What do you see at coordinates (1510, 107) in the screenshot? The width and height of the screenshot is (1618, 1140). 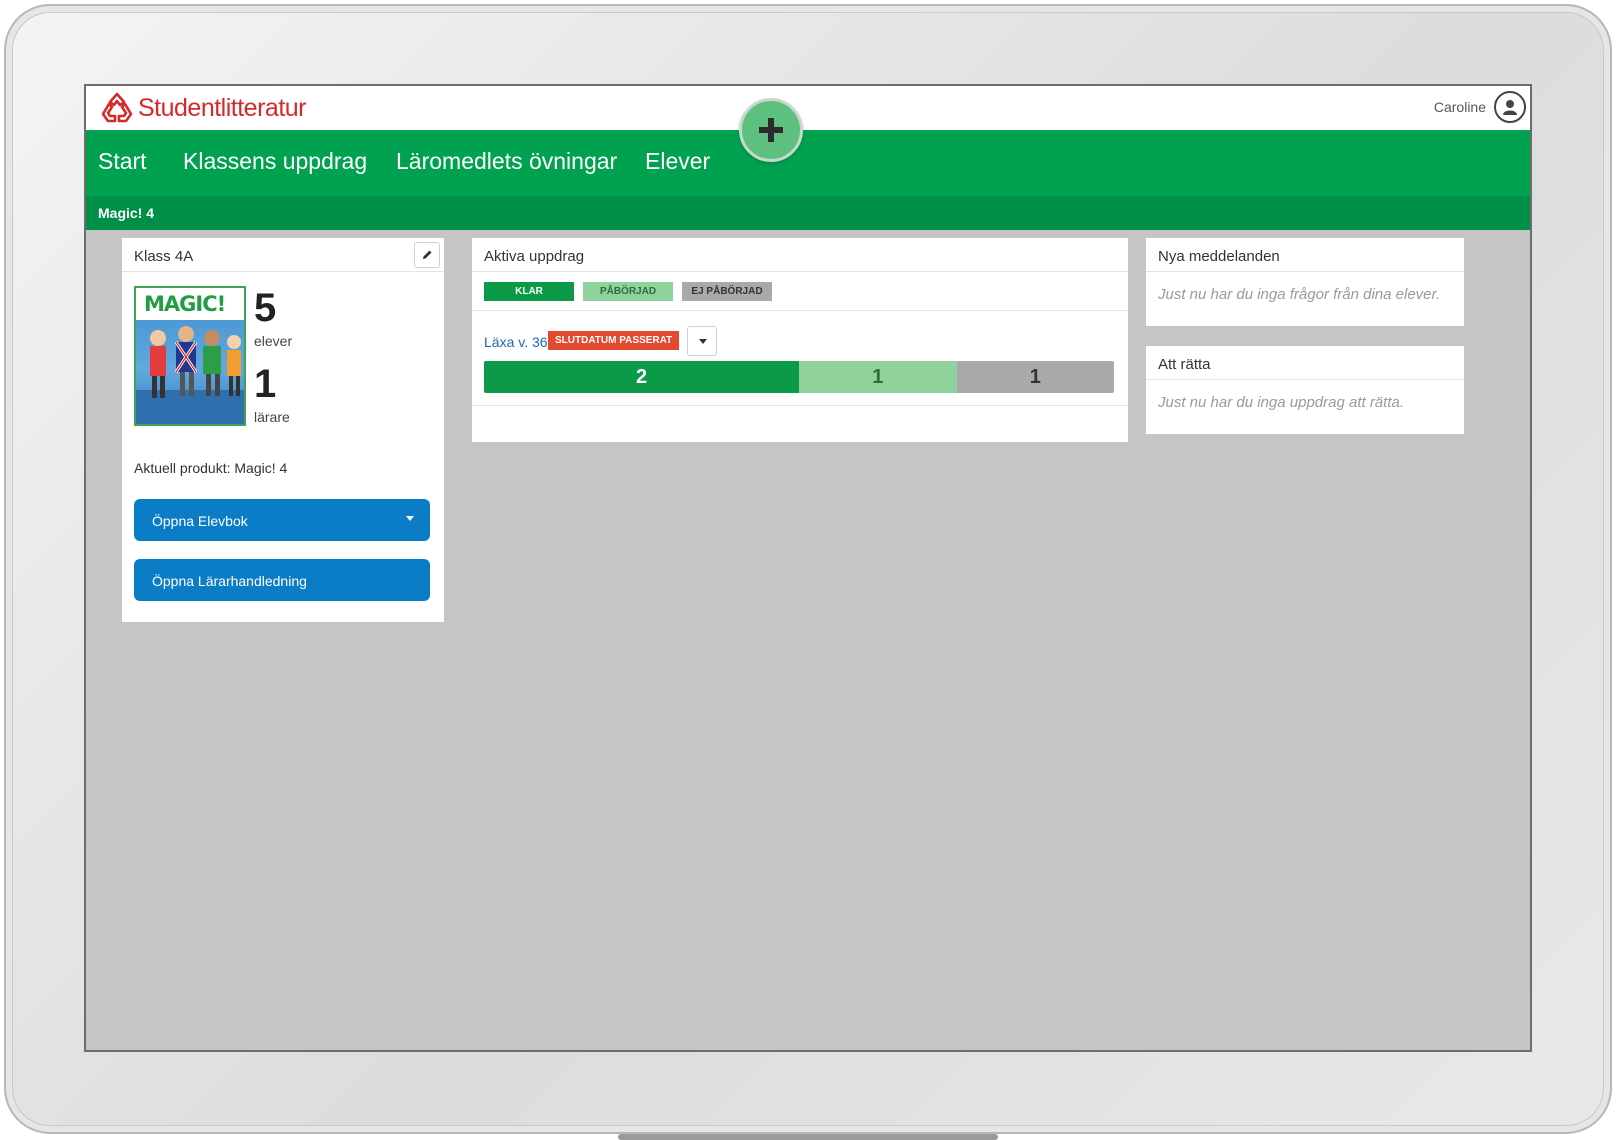 I see `user-avatar-icon` at bounding box center [1510, 107].